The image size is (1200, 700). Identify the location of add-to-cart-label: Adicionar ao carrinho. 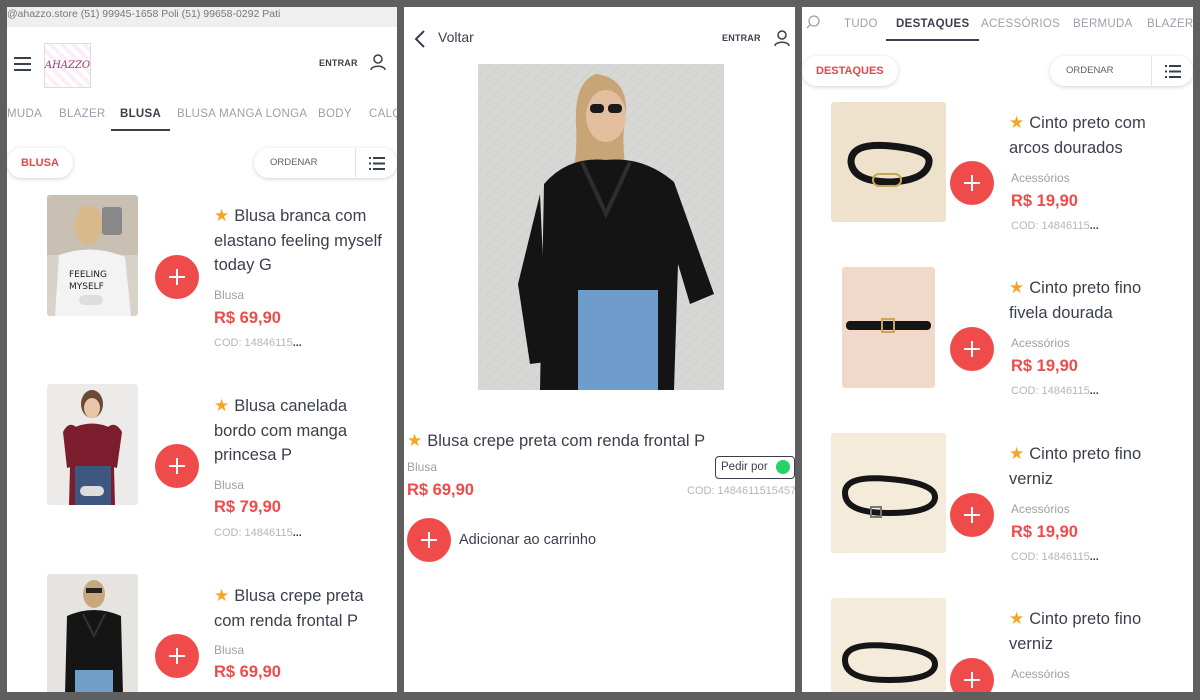
(527, 540).